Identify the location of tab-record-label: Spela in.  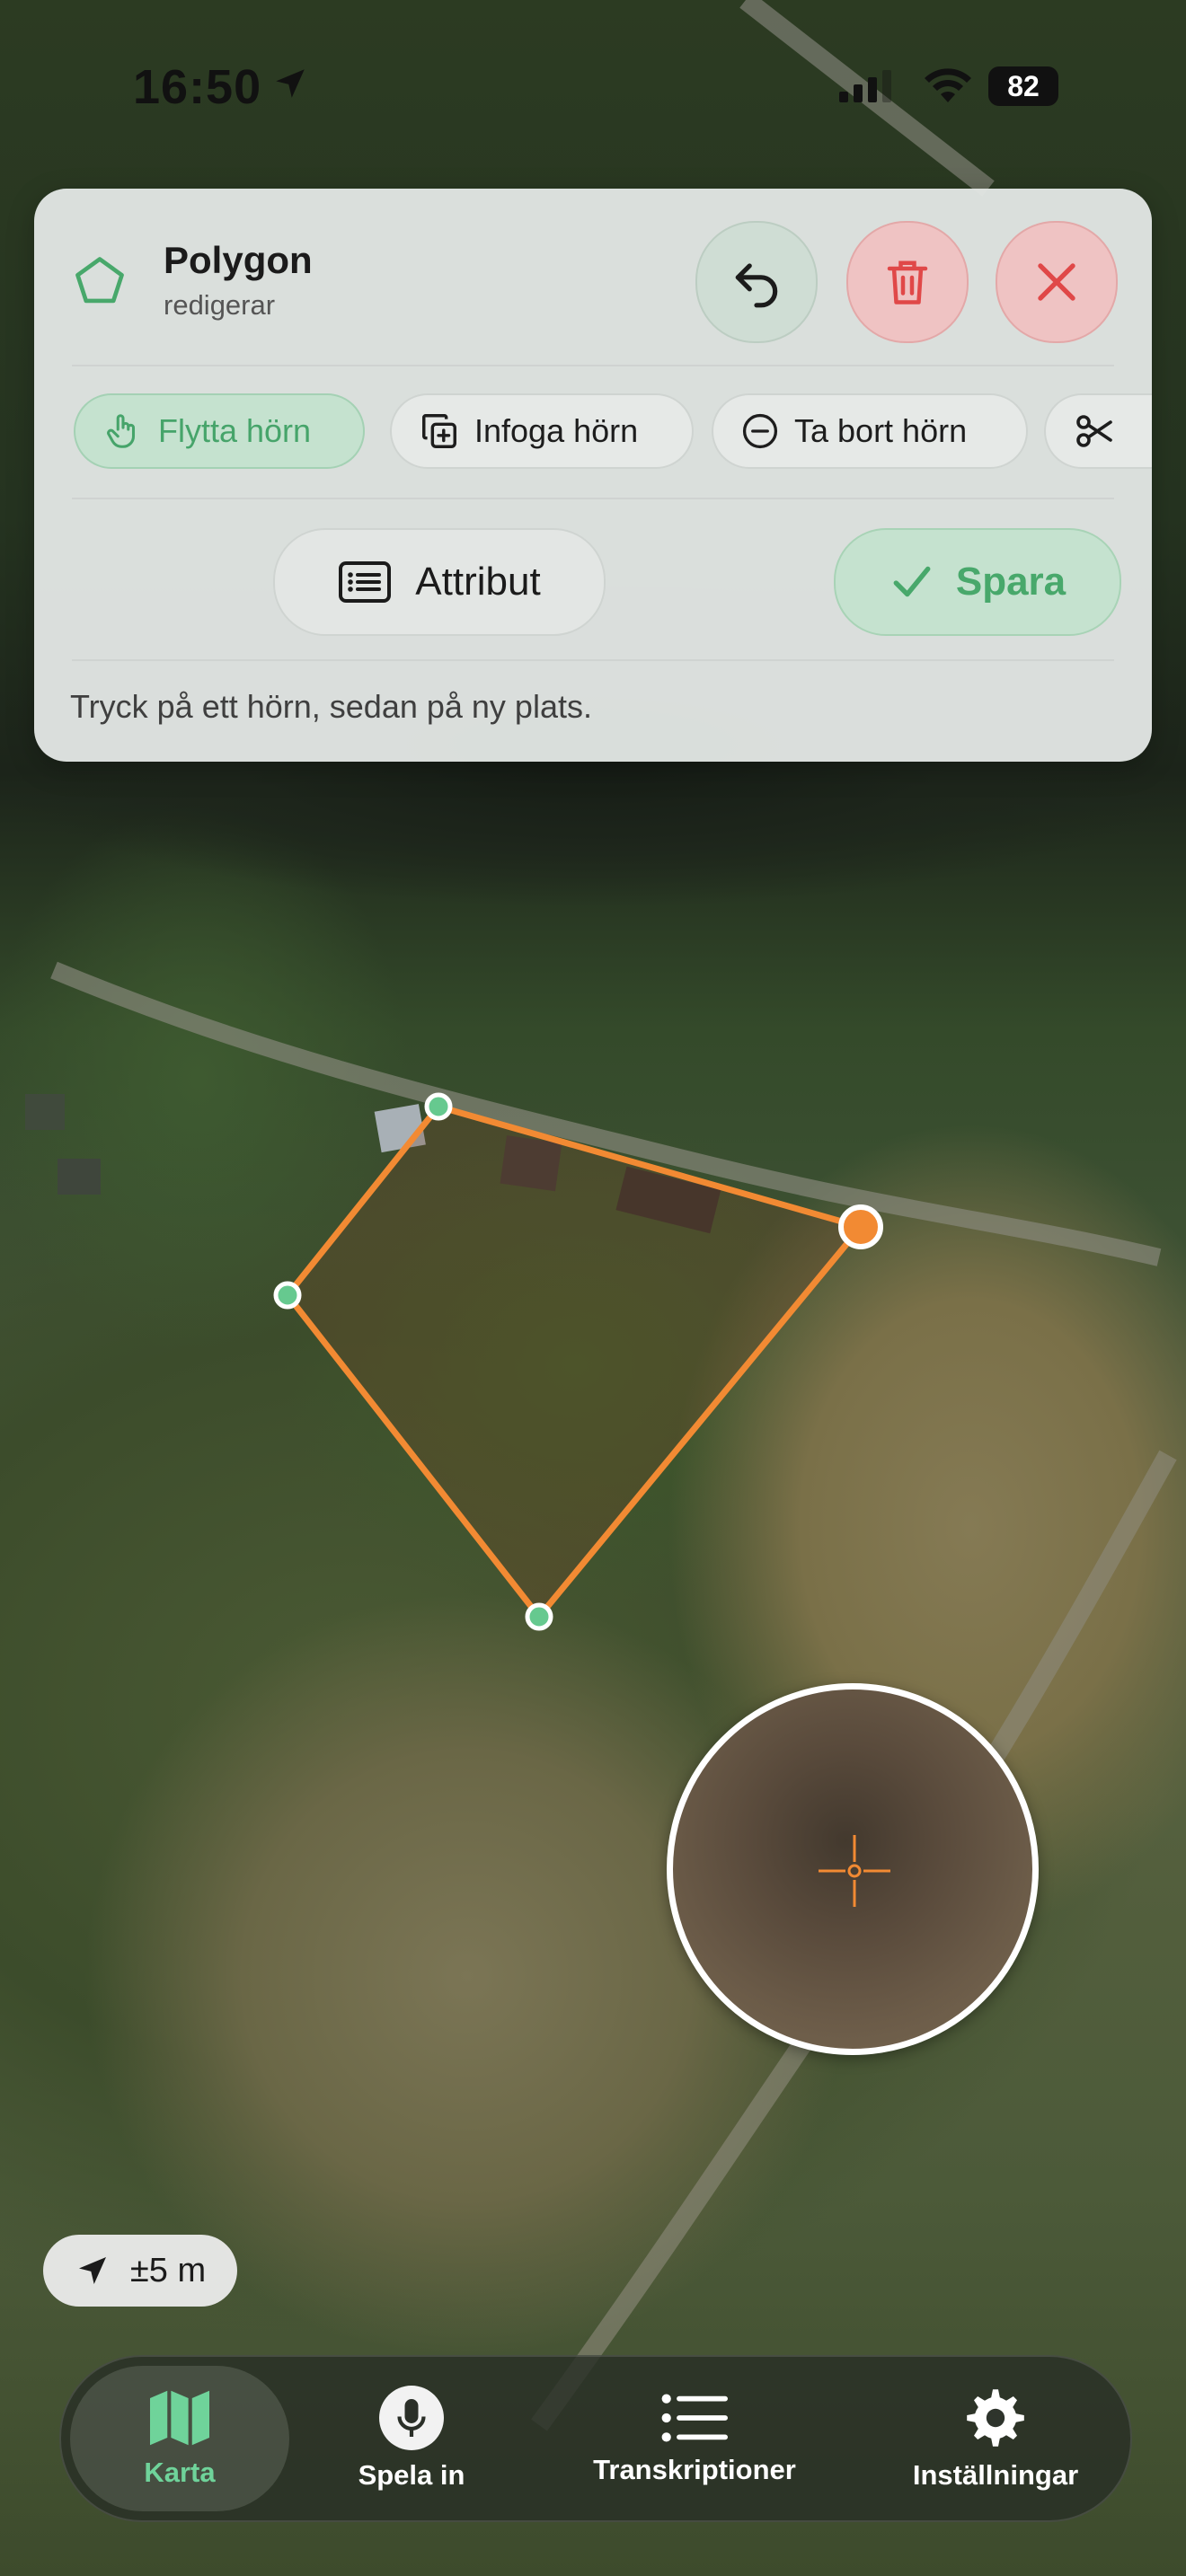
(411, 2475).